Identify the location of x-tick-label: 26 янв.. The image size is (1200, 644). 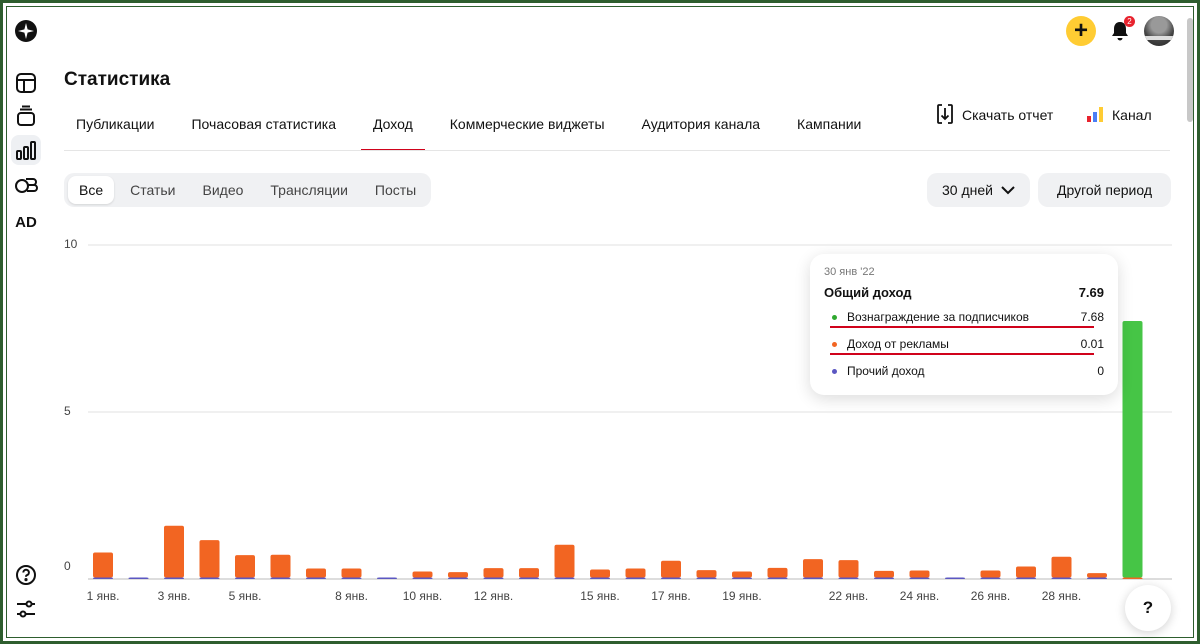
(991, 596).